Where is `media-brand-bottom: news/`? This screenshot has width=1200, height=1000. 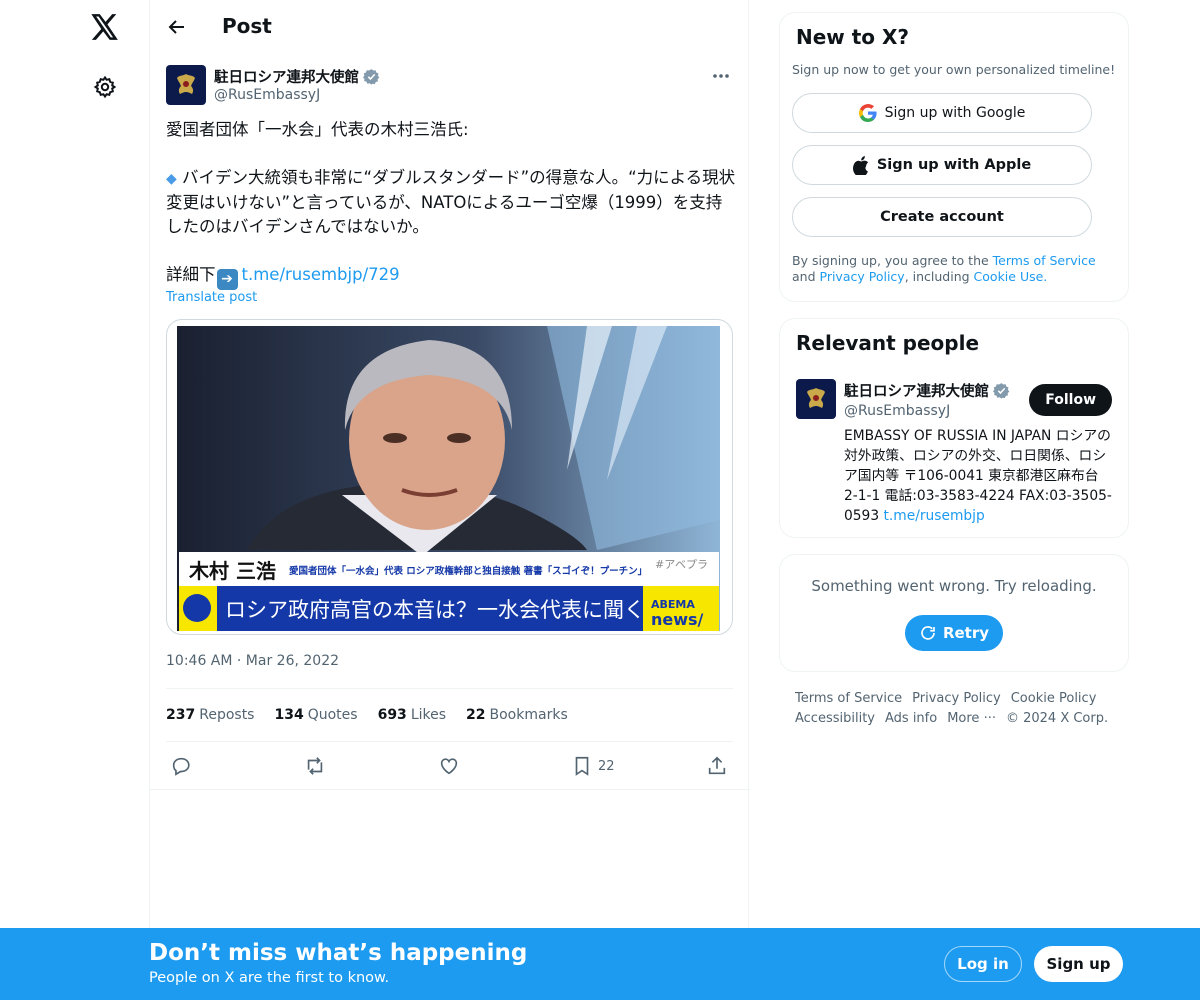 media-brand-bottom: news/ is located at coordinates (677, 619).